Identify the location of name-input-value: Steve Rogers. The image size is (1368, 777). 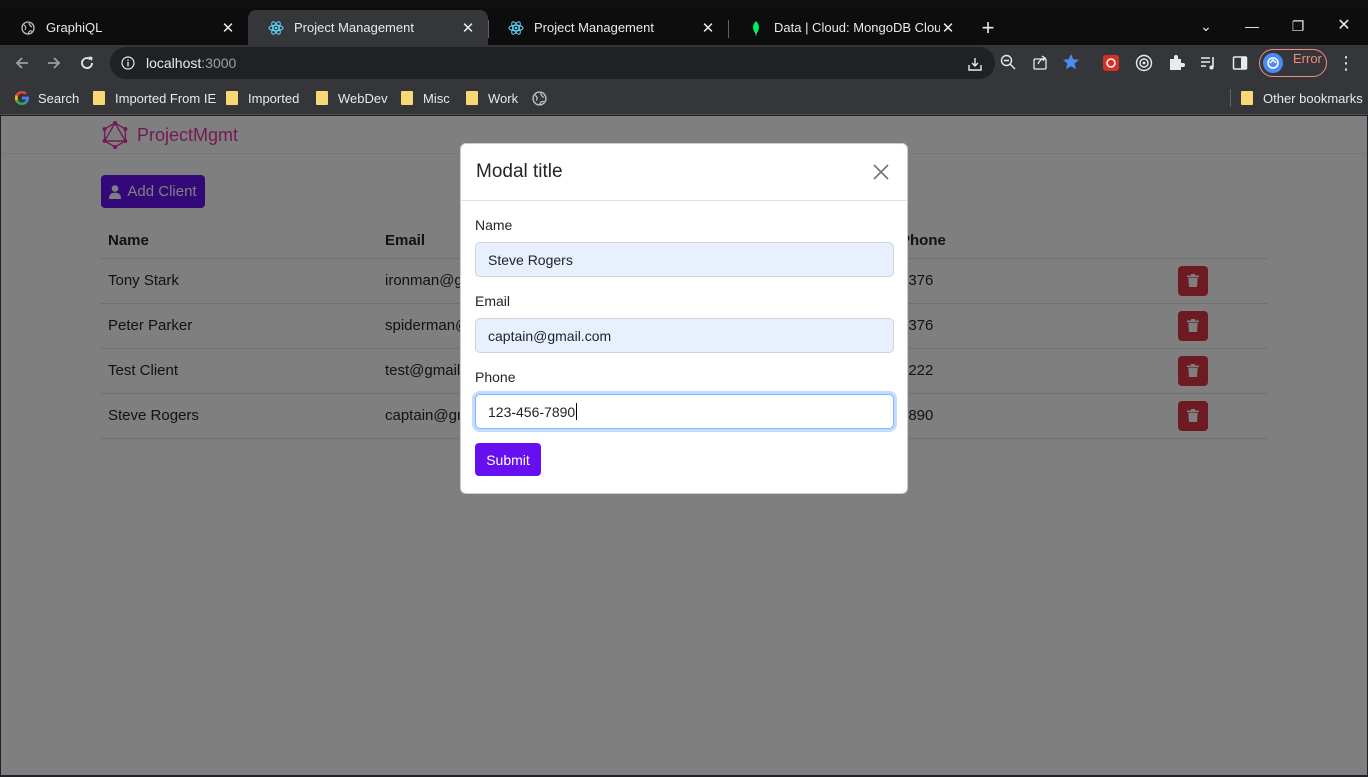
(530, 259).